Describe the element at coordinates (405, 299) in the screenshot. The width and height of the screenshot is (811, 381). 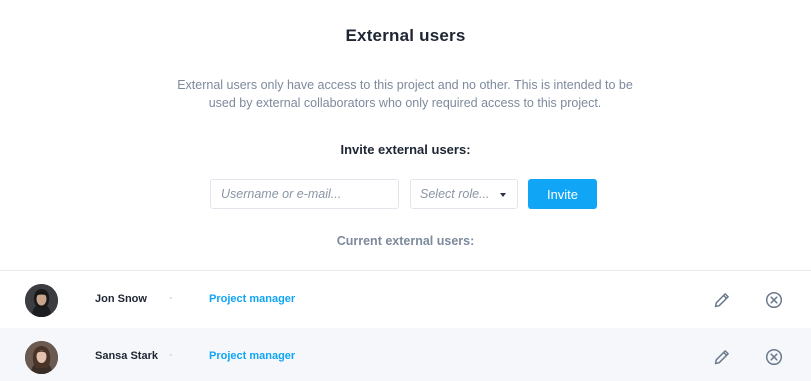
I see `user-row: Jon Snow · Project manager` at that location.